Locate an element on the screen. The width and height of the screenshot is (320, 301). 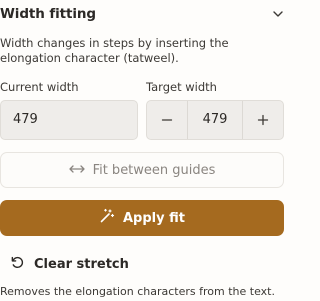
apply-fit-label: Apply fit is located at coordinates (154, 218).